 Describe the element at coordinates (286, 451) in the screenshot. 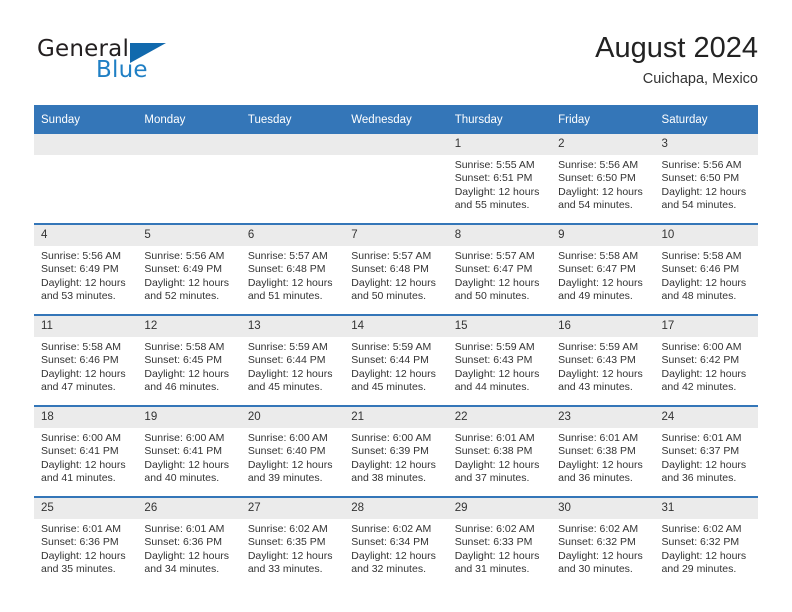

I see `sunset-text: Sunset: 6:40 PM` at that location.